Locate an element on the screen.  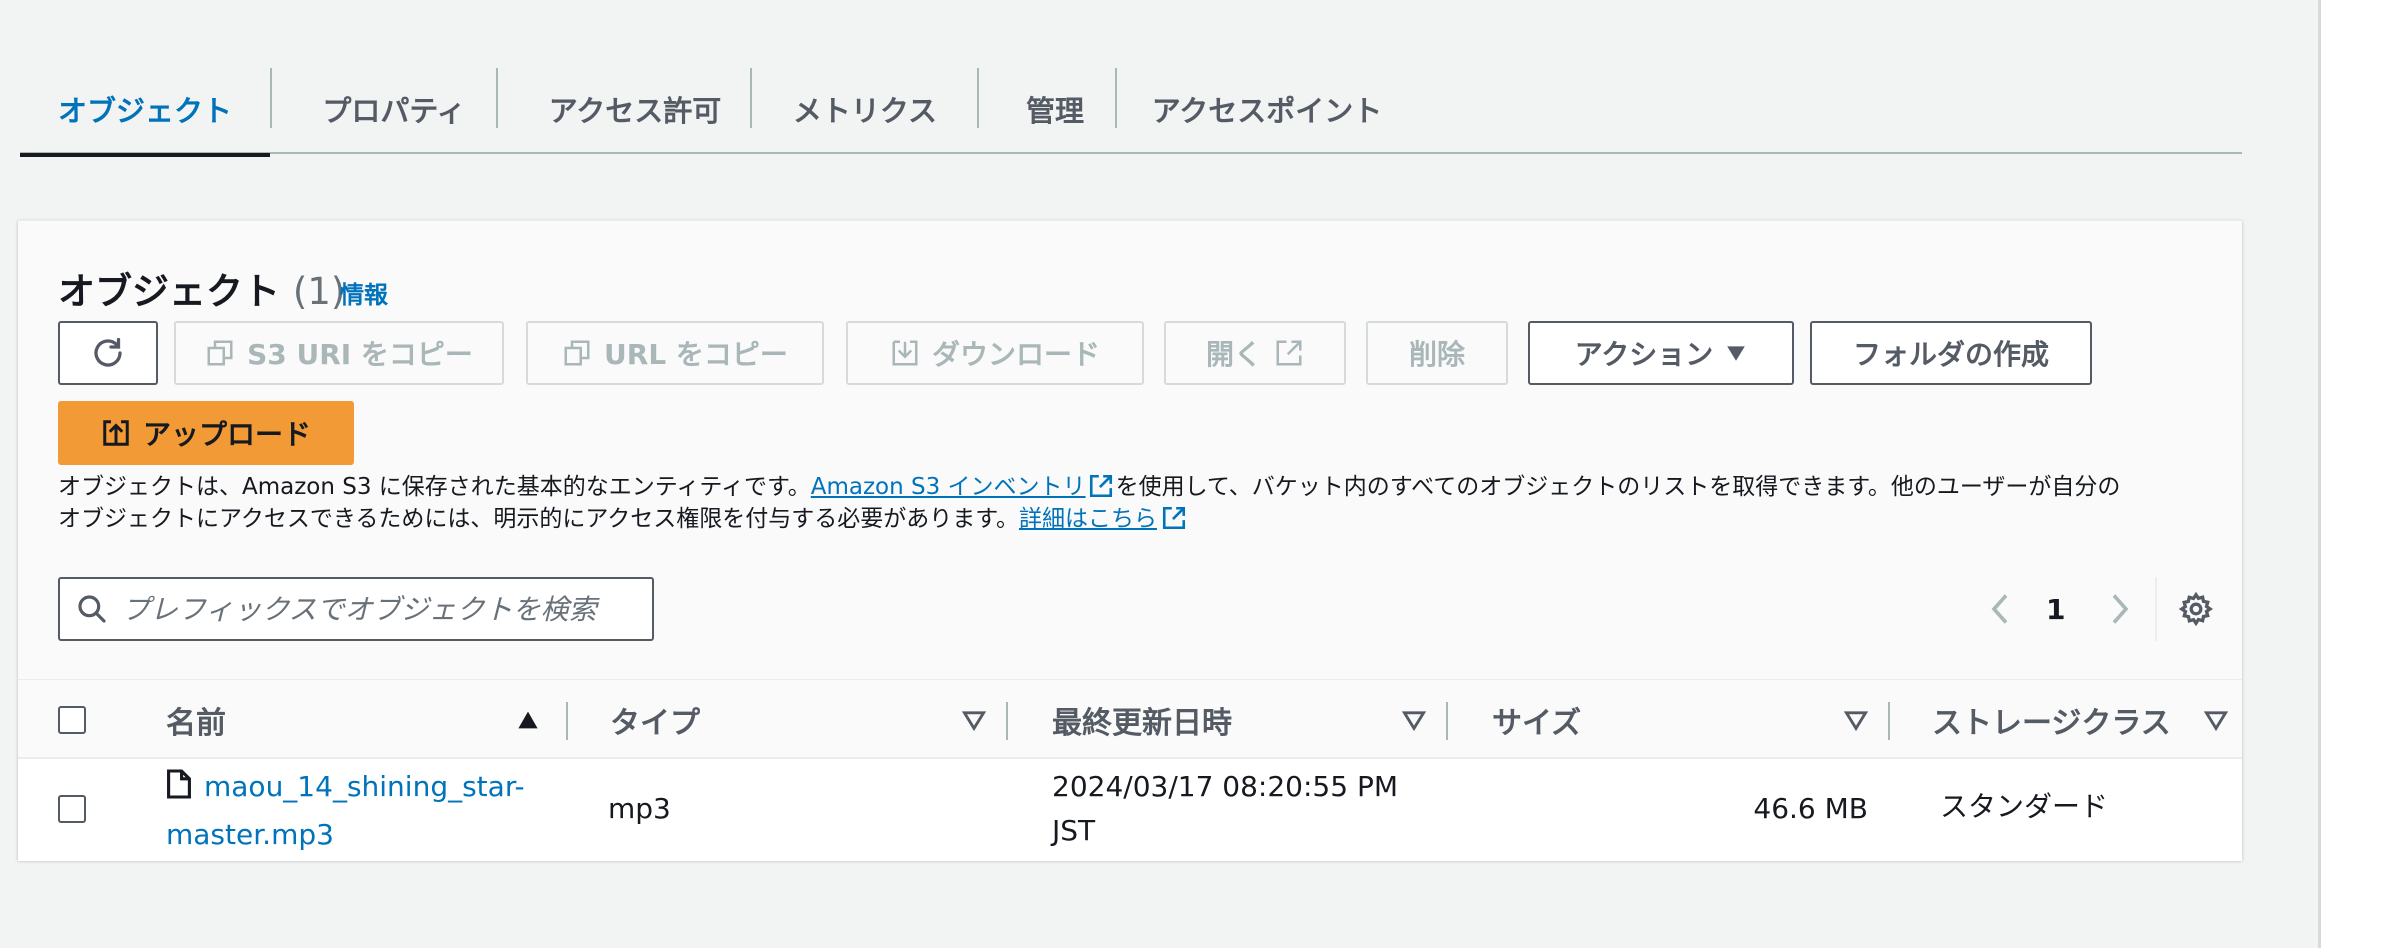
object-count: (1) is located at coordinates (319, 291).